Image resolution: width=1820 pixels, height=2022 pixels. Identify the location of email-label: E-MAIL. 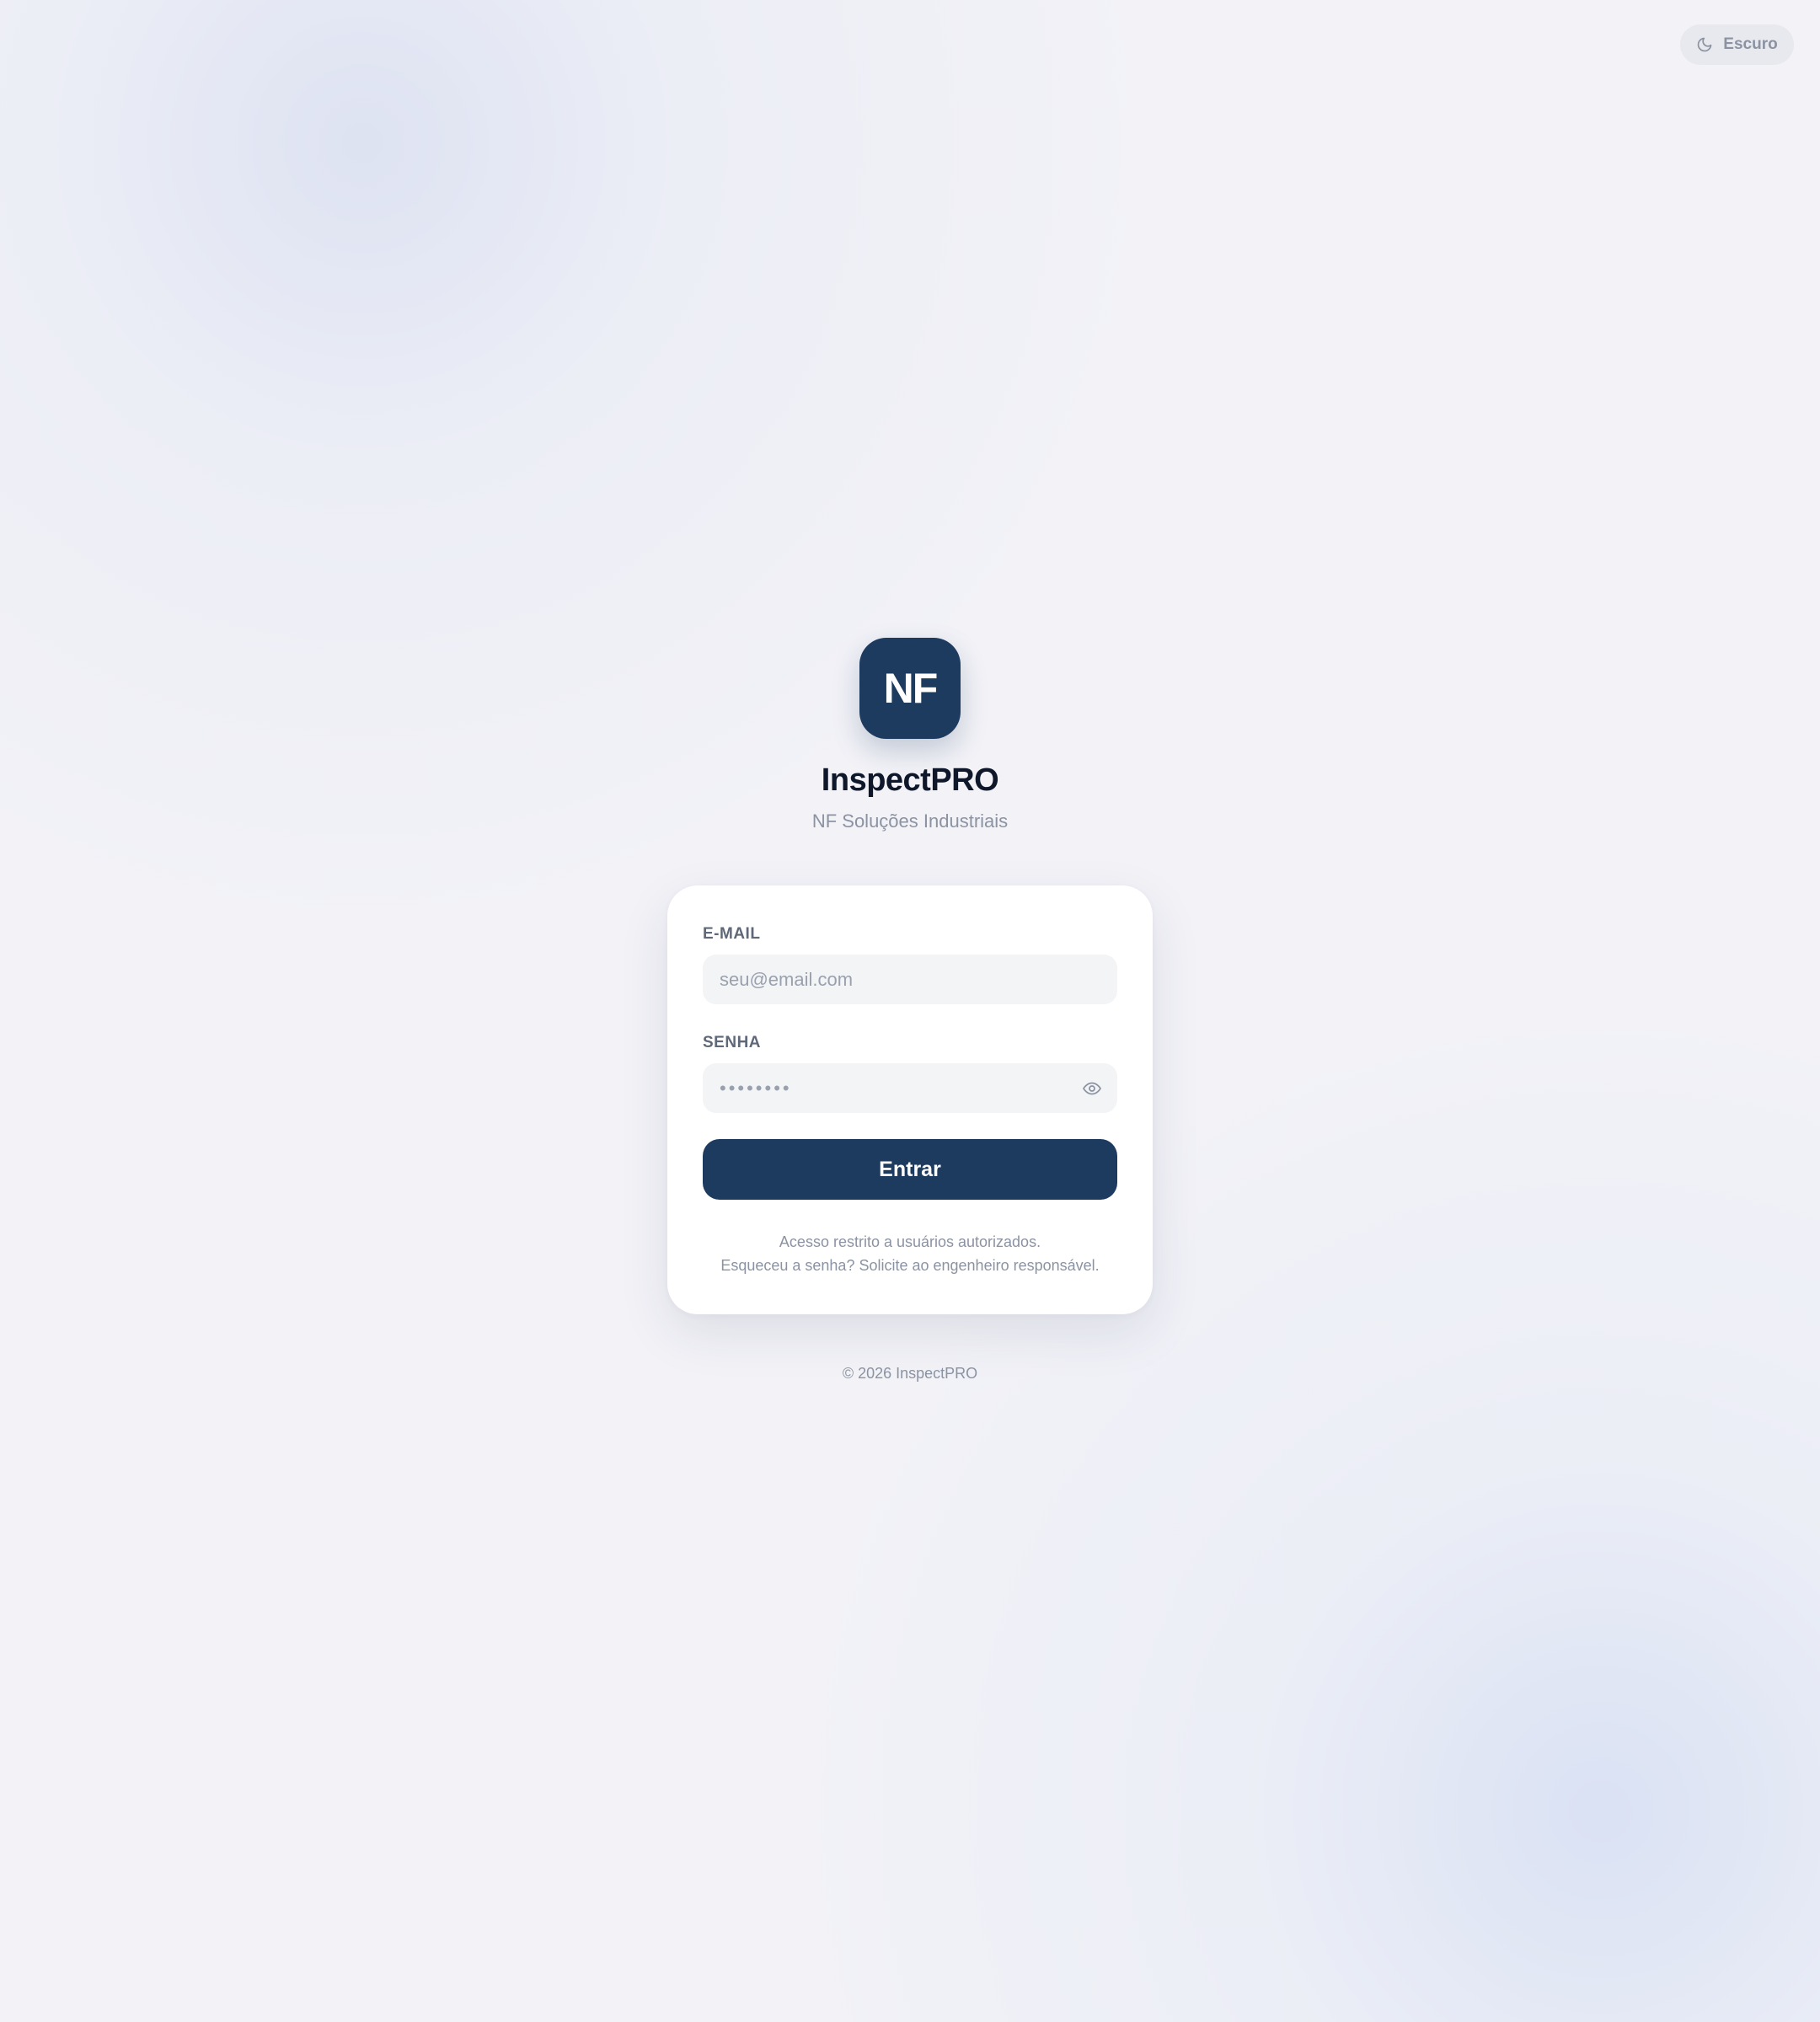
(732, 934).